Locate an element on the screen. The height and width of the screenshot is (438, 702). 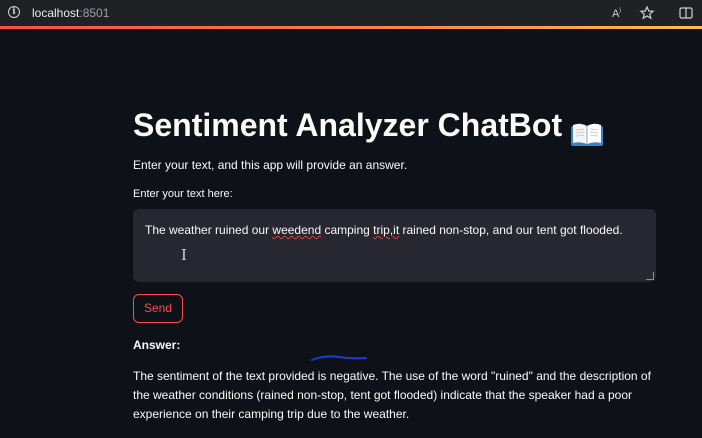
input-text-part: camping is located at coordinates (347, 230).